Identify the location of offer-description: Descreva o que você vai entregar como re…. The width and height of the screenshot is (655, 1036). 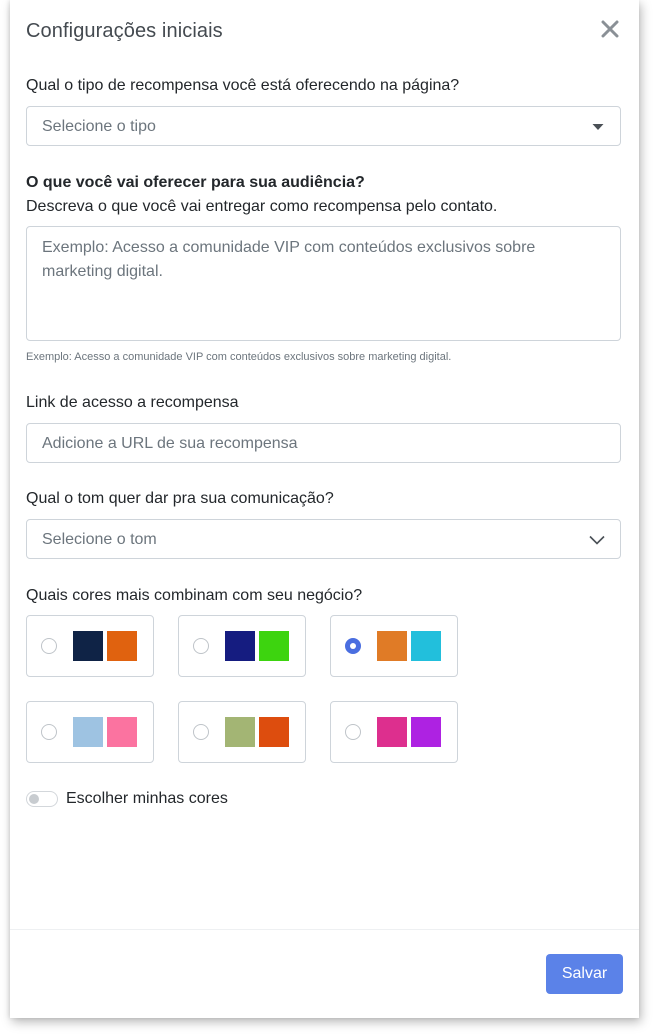
(262, 206).